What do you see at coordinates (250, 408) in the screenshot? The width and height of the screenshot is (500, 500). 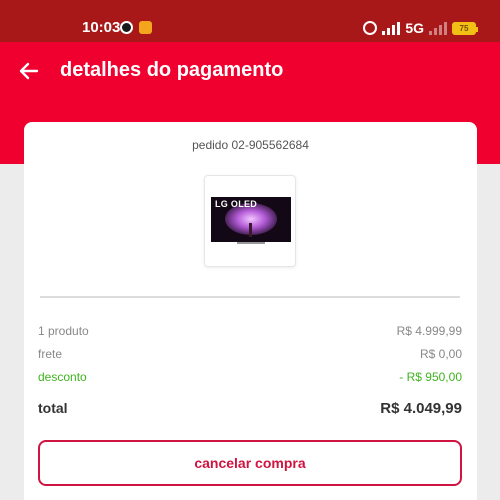 I see `total-row: total R$ 4.049,99` at bounding box center [250, 408].